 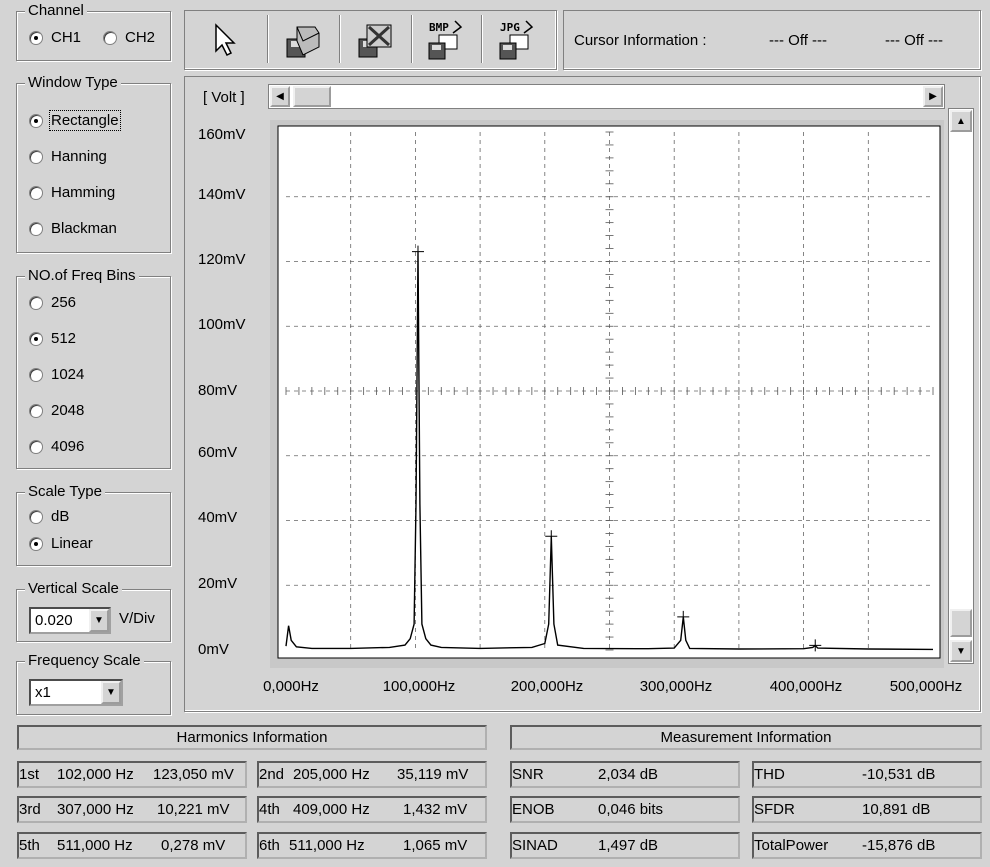 What do you see at coordinates (640, 40) in the screenshot?
I see `cursor-info-label: Cursor Information :` at bounding box center [640, 40].